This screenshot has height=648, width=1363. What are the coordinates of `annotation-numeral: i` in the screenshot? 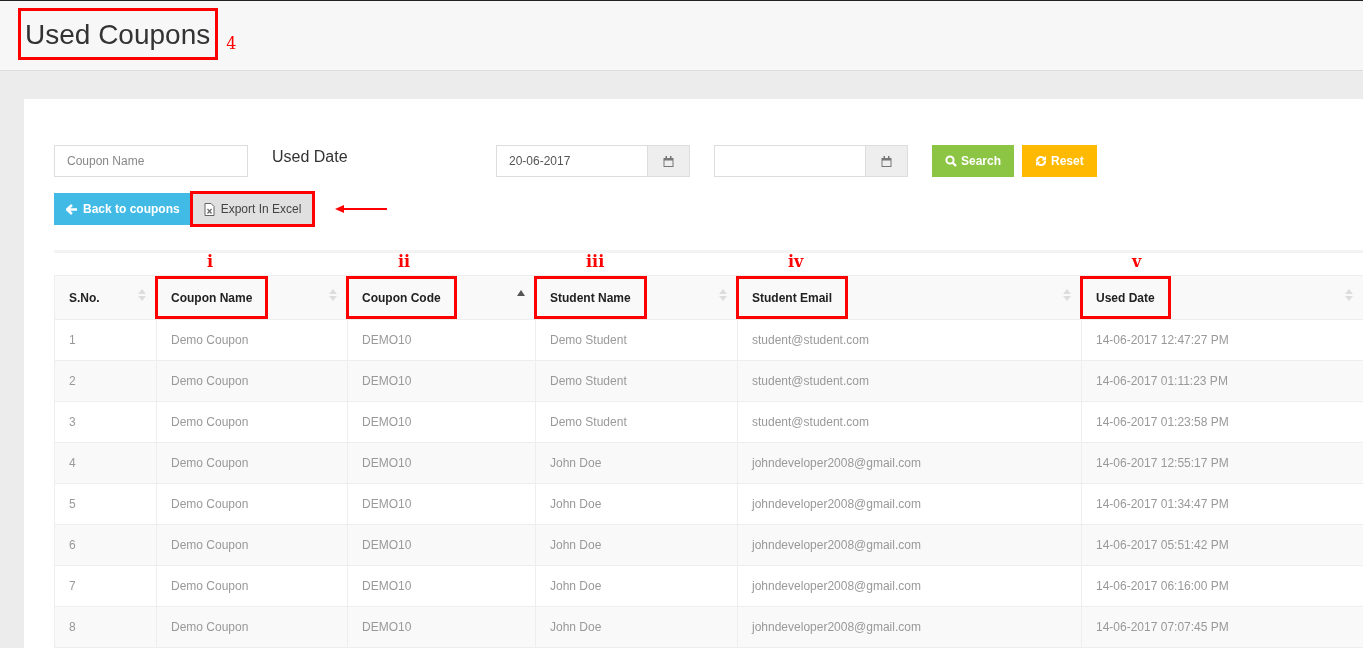 It's located at (210, 262).